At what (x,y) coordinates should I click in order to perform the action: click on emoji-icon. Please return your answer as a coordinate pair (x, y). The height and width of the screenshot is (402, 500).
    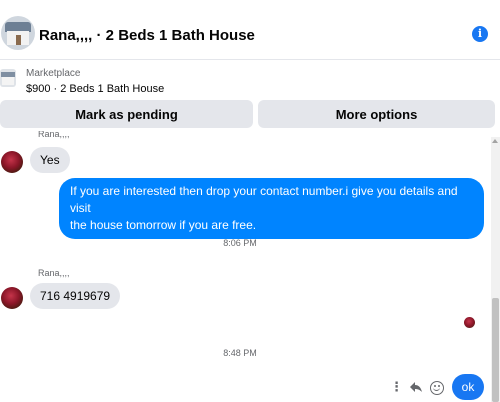
    Looking at the image, I should click on (437, 388).